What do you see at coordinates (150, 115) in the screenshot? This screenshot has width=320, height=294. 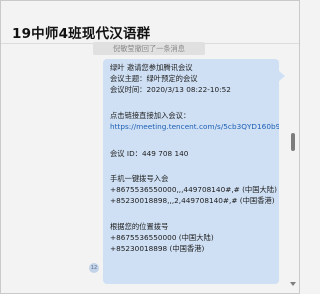 I see `message-line-join-prompt: 点击链接直接加入会议：` at bounding box center [150, 115].